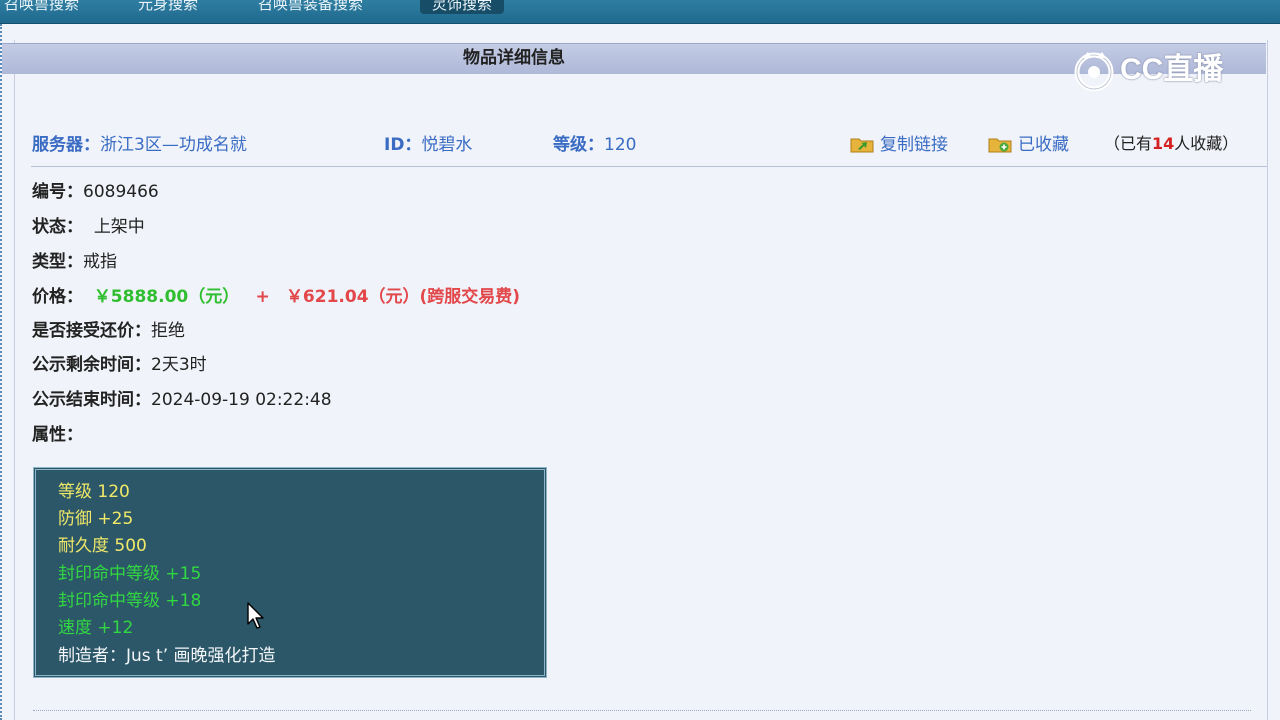 Image resolution: width=1280 pixels, height=720 pixels. What do you see at coordinates (403, 297) in the screenshot?
I see `price-fee: ￥621.04（元）(跨服交易费)` at bounding box center [403, 297].